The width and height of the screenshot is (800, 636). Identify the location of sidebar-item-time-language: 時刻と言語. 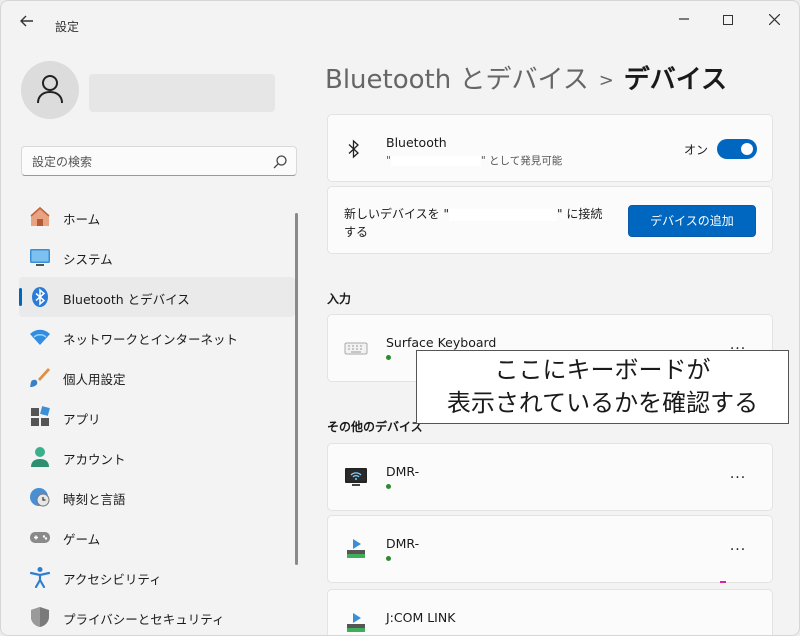
(157, 497).